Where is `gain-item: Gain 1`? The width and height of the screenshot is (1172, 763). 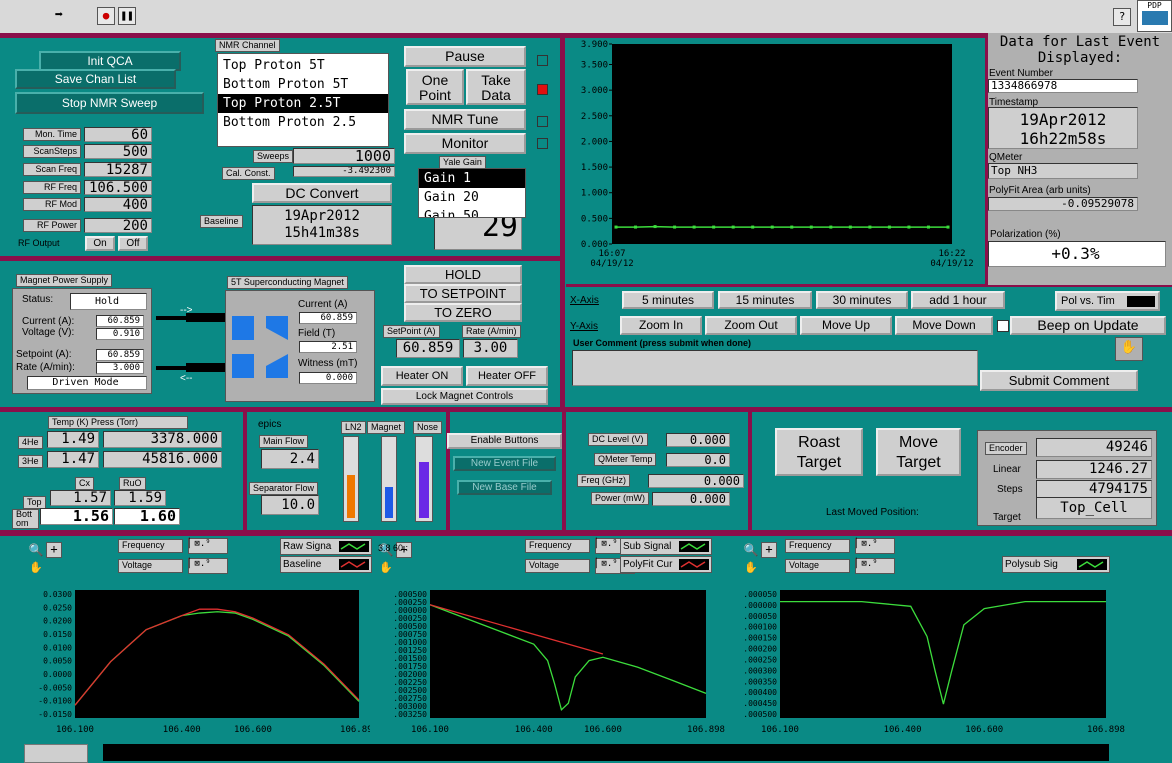
gain-item: Gain 1 is located at coordinates (472, 178).